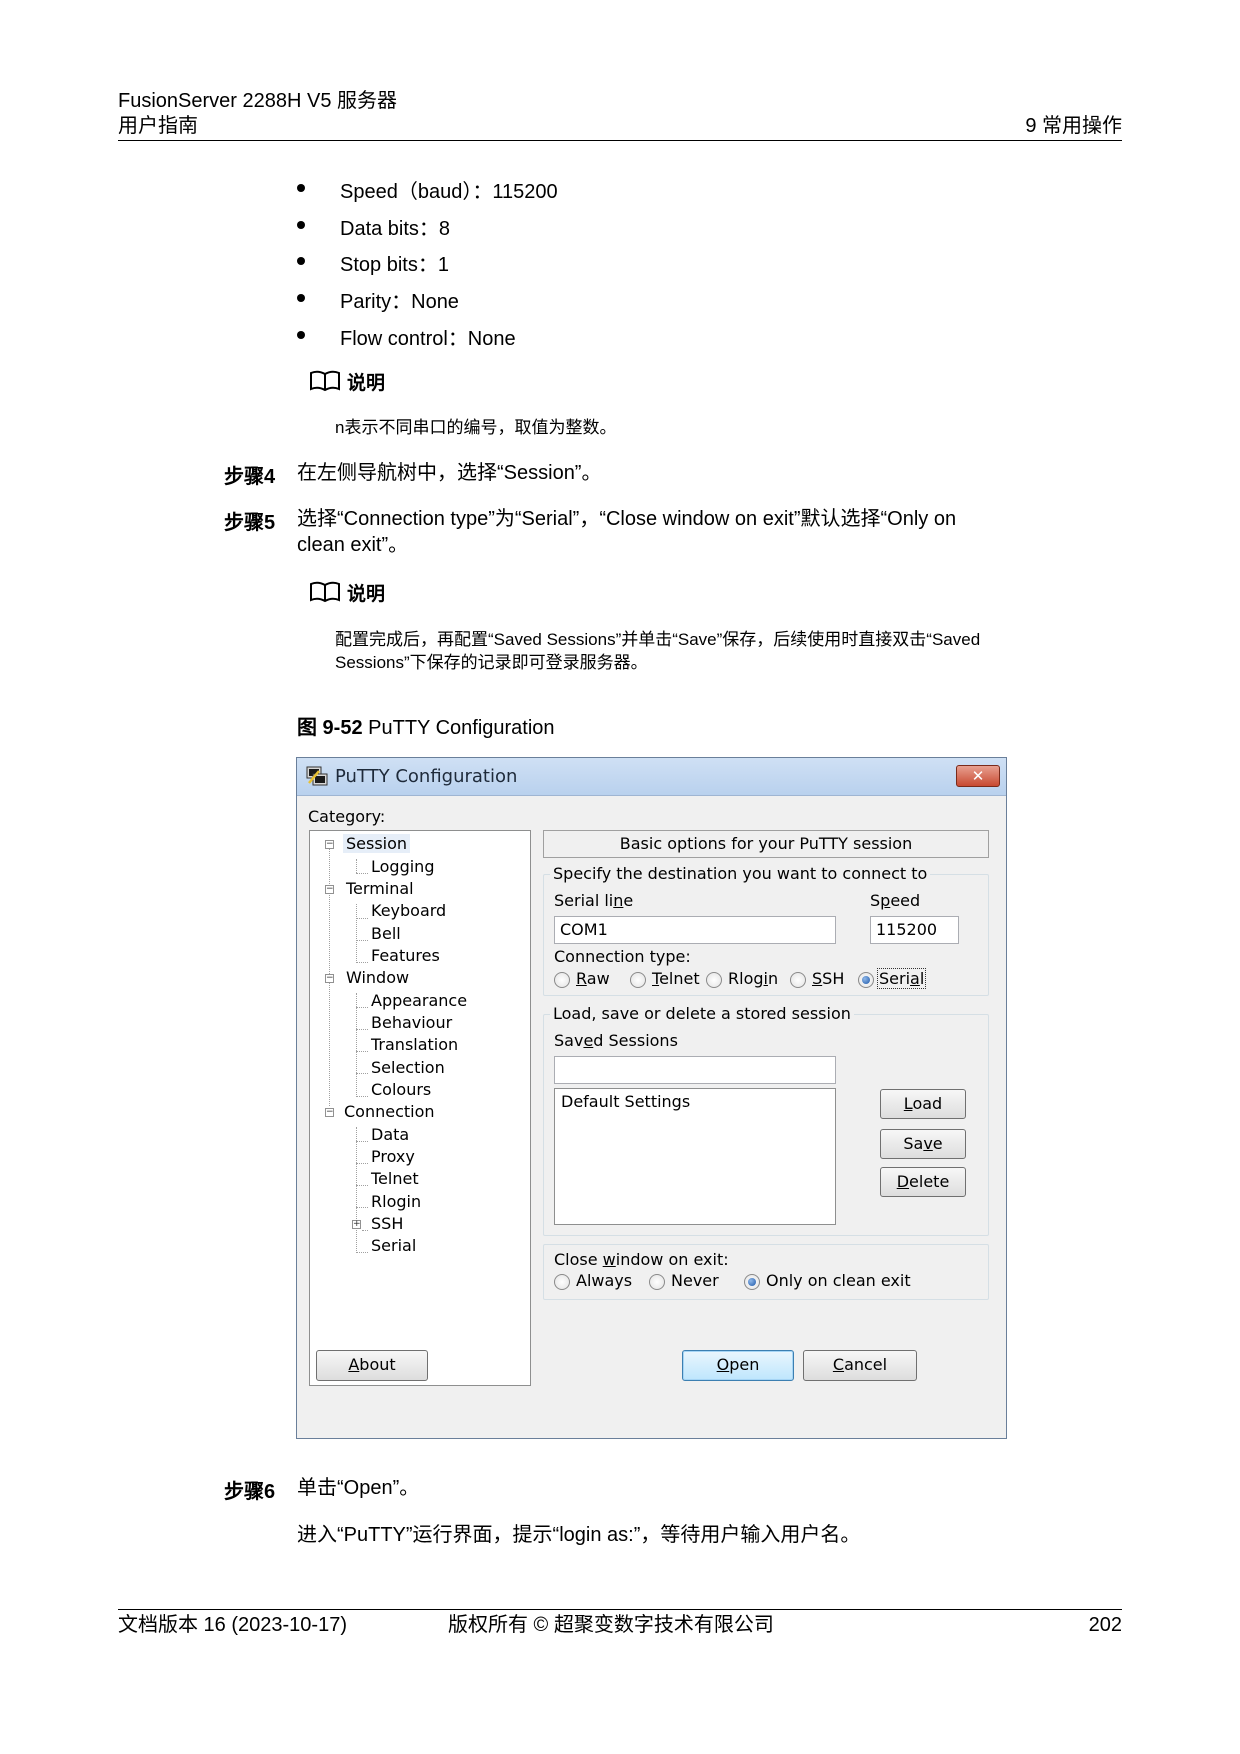  Describe the element at coordinates (695, 1280) in the screenshot. I see `radio-never-label: Never` at that location.